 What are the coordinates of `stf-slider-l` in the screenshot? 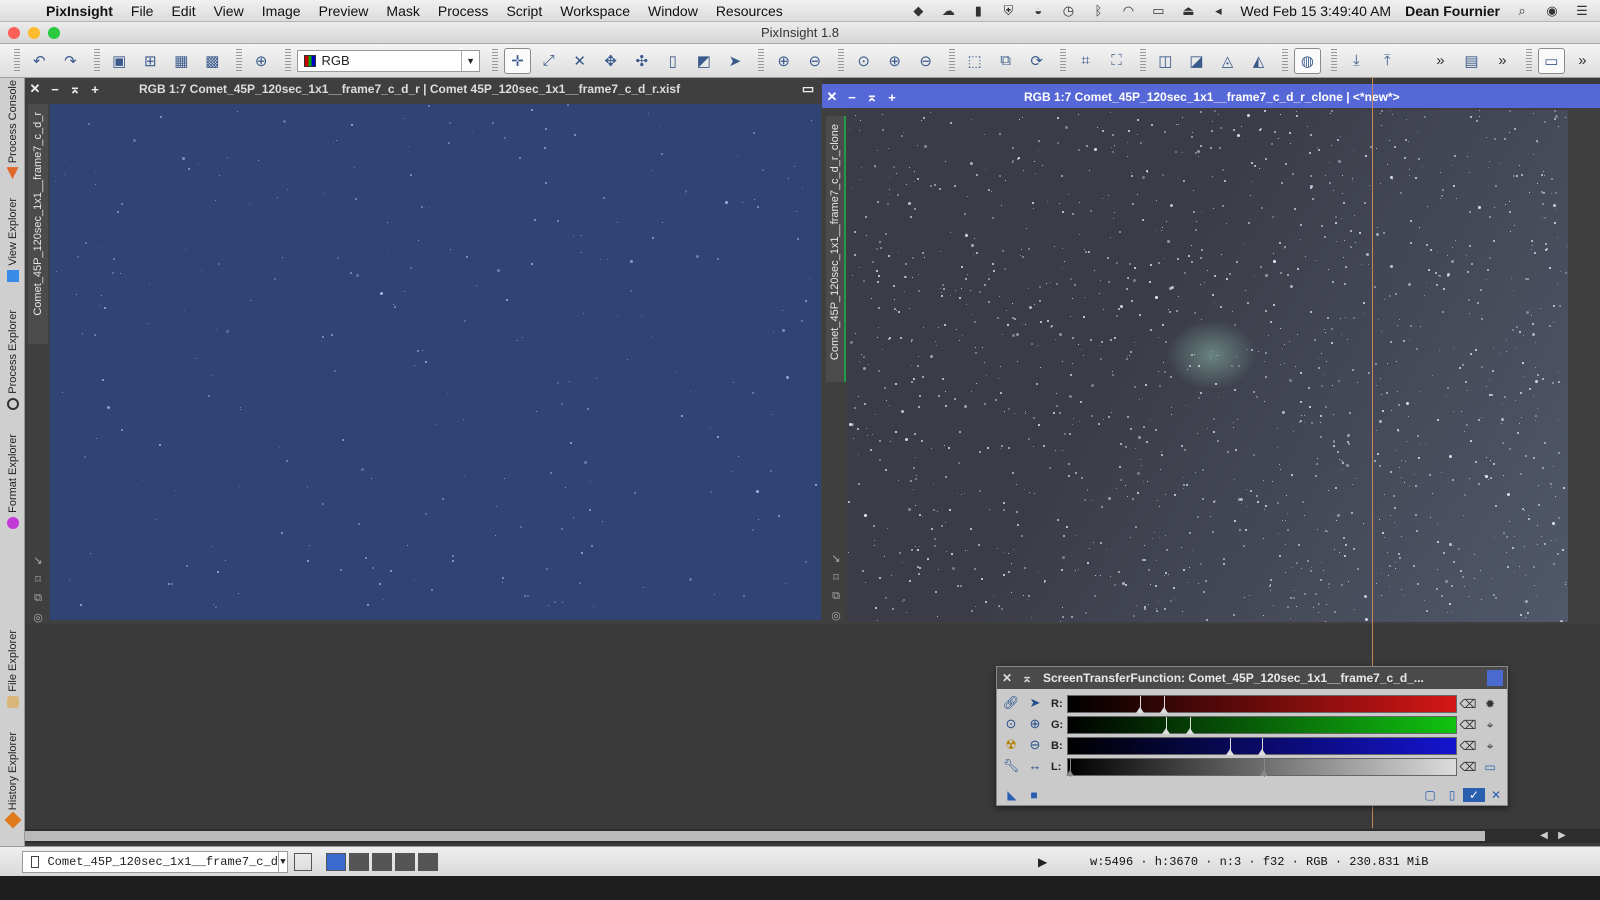 It's located at (1261, 767).